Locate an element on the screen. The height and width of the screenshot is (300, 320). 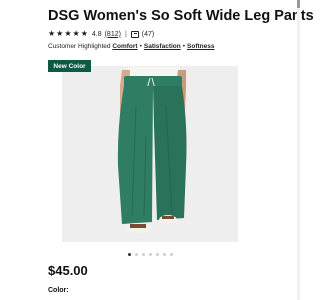
highlight-satisfaction: Satisfaction is located at coordinates (162, 46).